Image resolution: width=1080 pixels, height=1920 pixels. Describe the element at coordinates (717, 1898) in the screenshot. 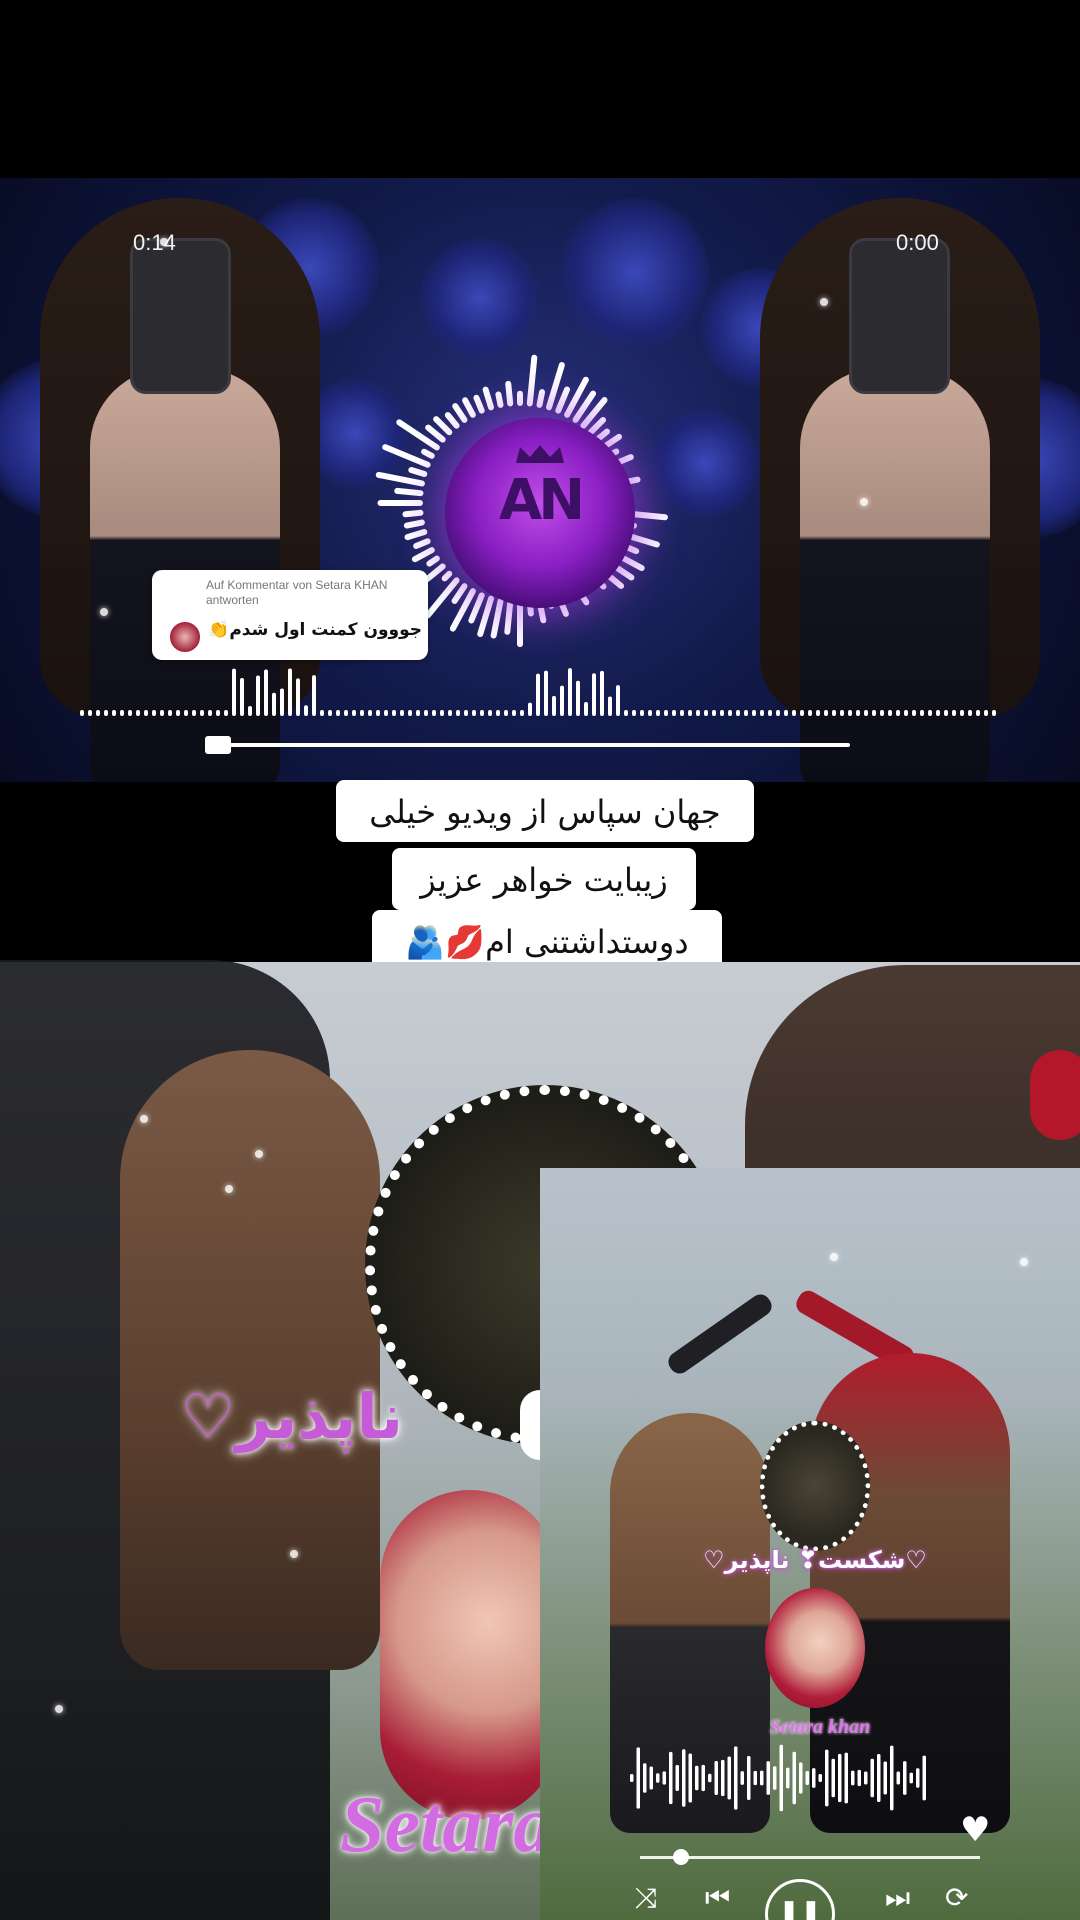

I see `previous-icon: ⏮` at that location.